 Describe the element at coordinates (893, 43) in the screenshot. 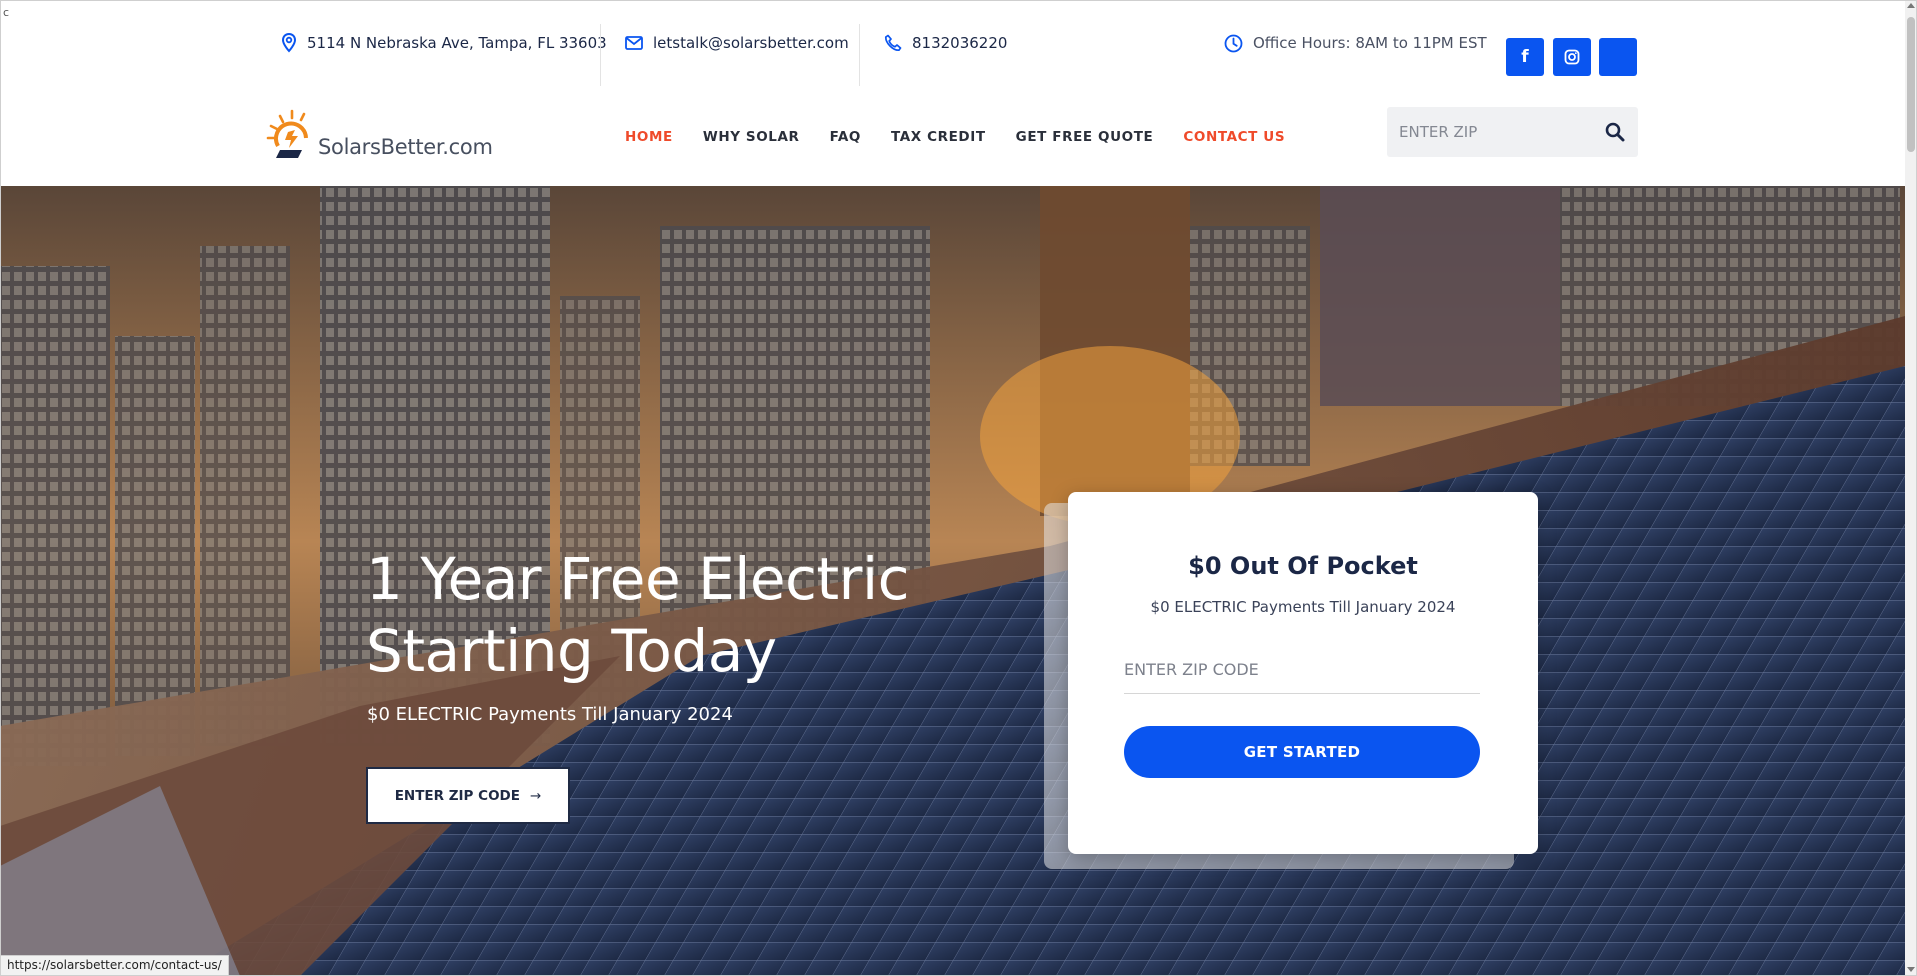

I see `phone-icon` at that location.